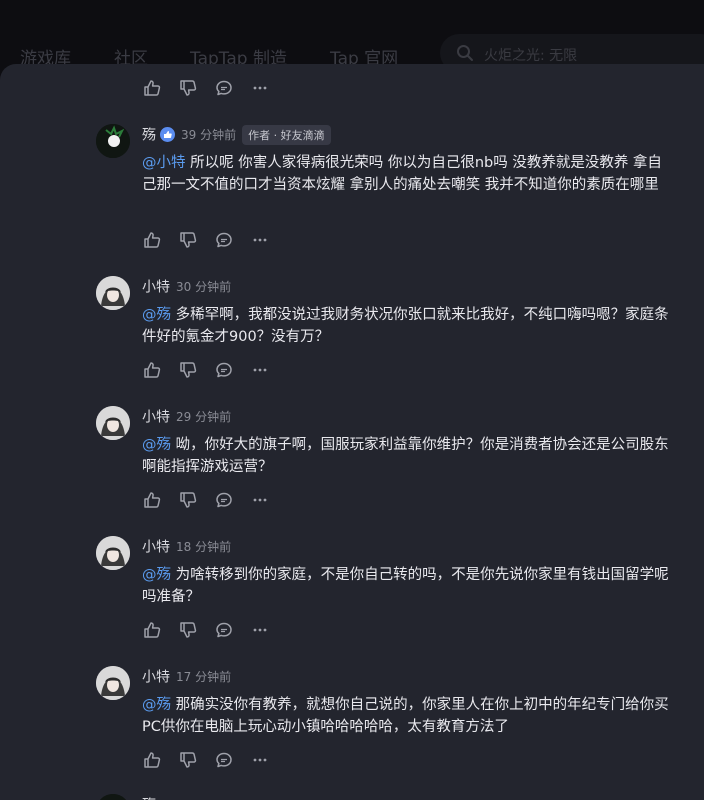 This screenshot has width=704, height=800. I want to click on comment-header: 小特 30 分钟前, so click(186, 286).